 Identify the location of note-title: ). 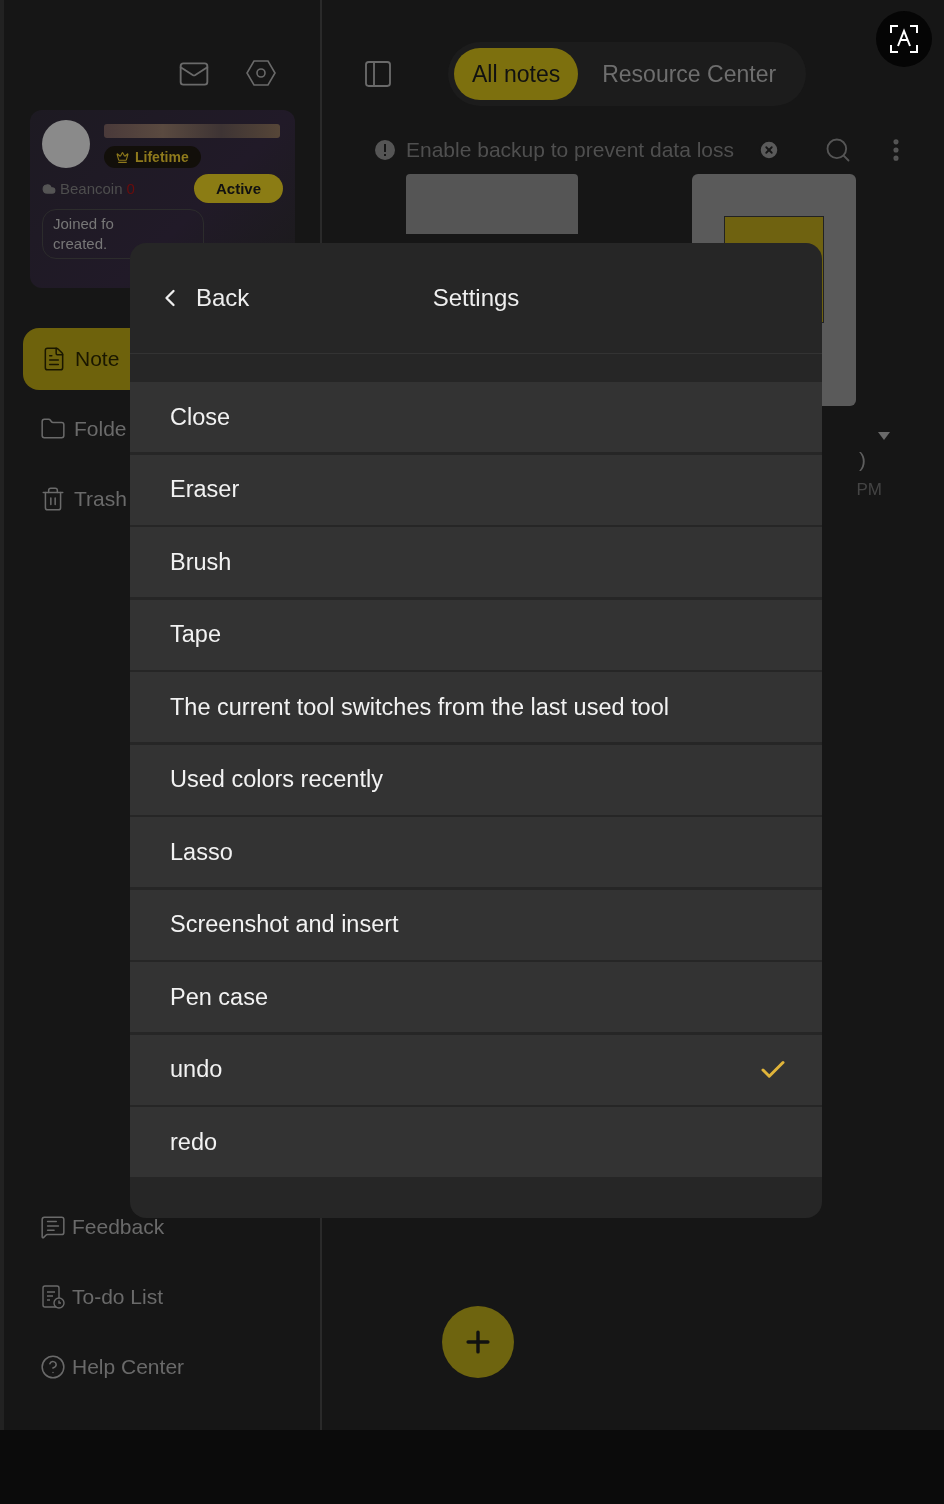
(862, 460).